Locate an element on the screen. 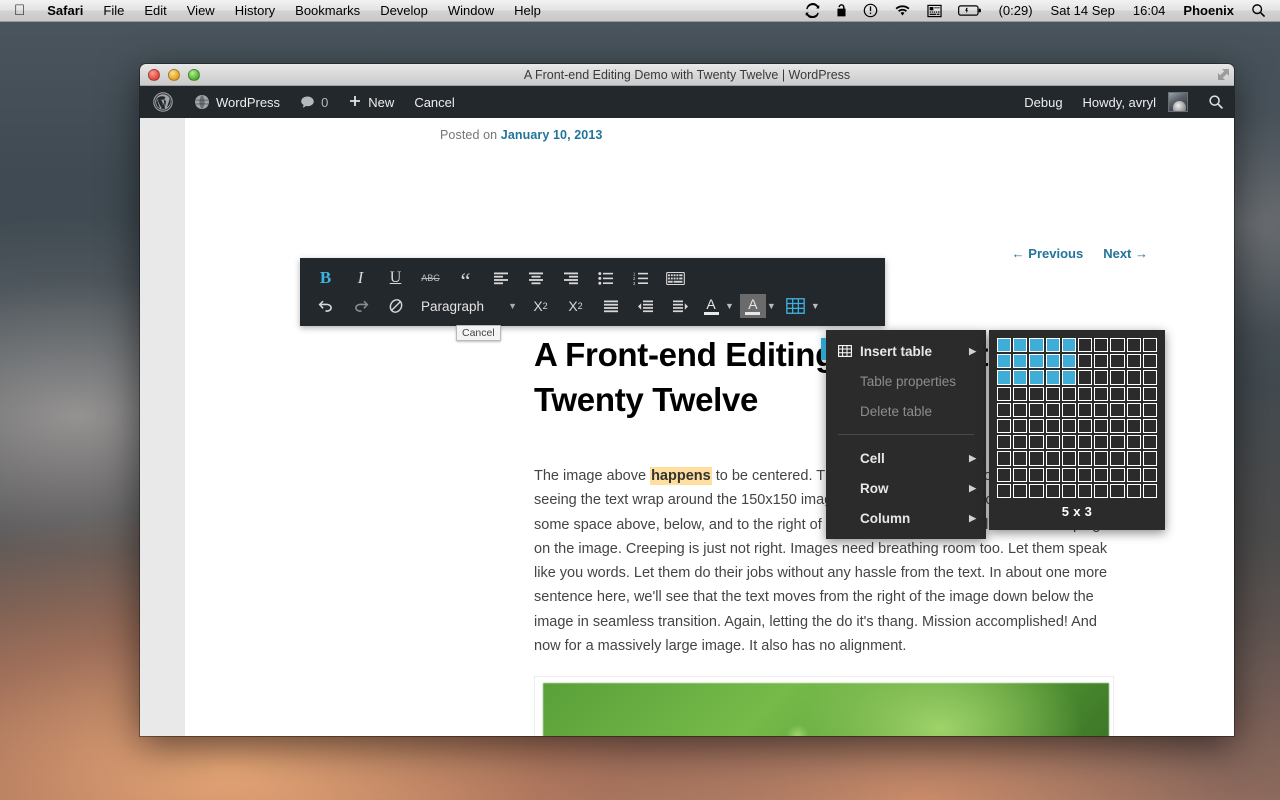 This screenshot has height=800, width=1280. grid-cell-9x8 is located at coordinates (1133, 458).